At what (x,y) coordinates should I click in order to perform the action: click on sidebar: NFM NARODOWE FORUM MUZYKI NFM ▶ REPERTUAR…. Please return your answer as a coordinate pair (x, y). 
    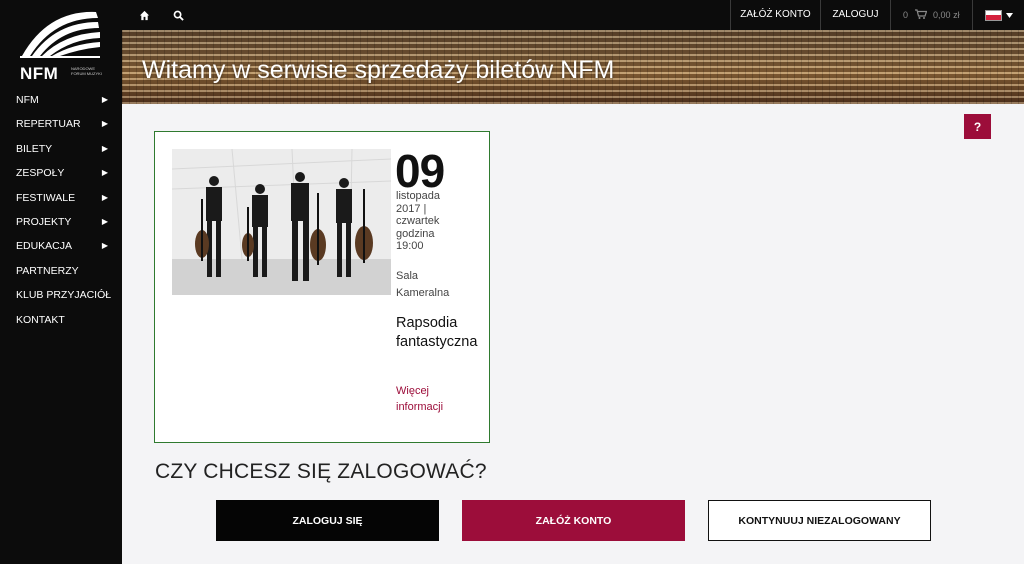
    Looking at the image, I should click on (61, 282).